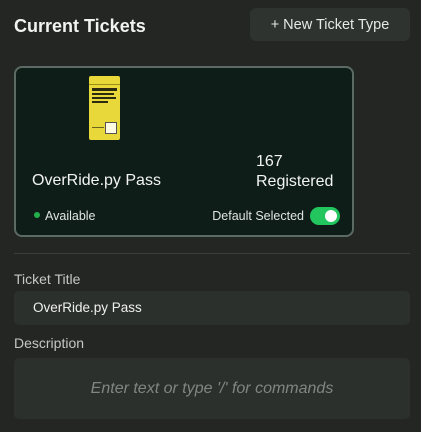 The image size is (421, 432). What do you see at coordinates (37, 215) in the screenshot?
I see `status-dot-icon` at bounding box center [37, 215].